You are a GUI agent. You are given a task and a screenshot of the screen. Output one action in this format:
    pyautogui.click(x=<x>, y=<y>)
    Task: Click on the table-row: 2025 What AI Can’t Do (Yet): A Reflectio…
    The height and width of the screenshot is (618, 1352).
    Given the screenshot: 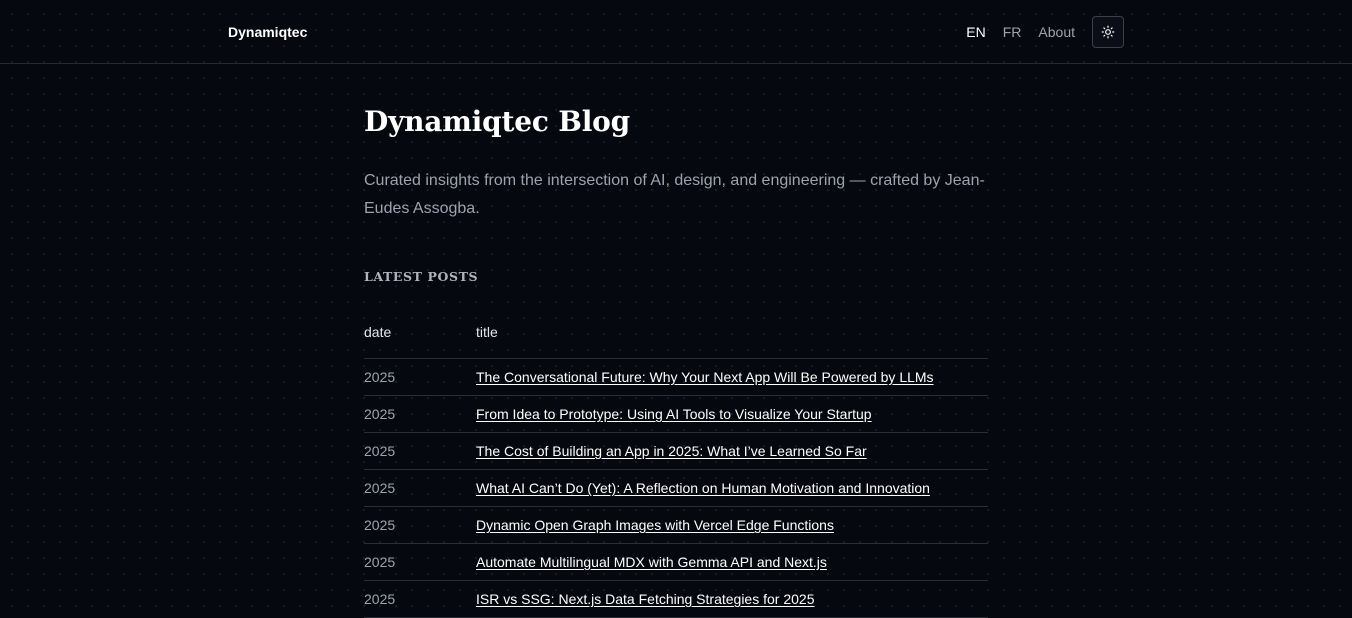 What is the action you would take?
    pyautogui.click(x=676, y=488)
    